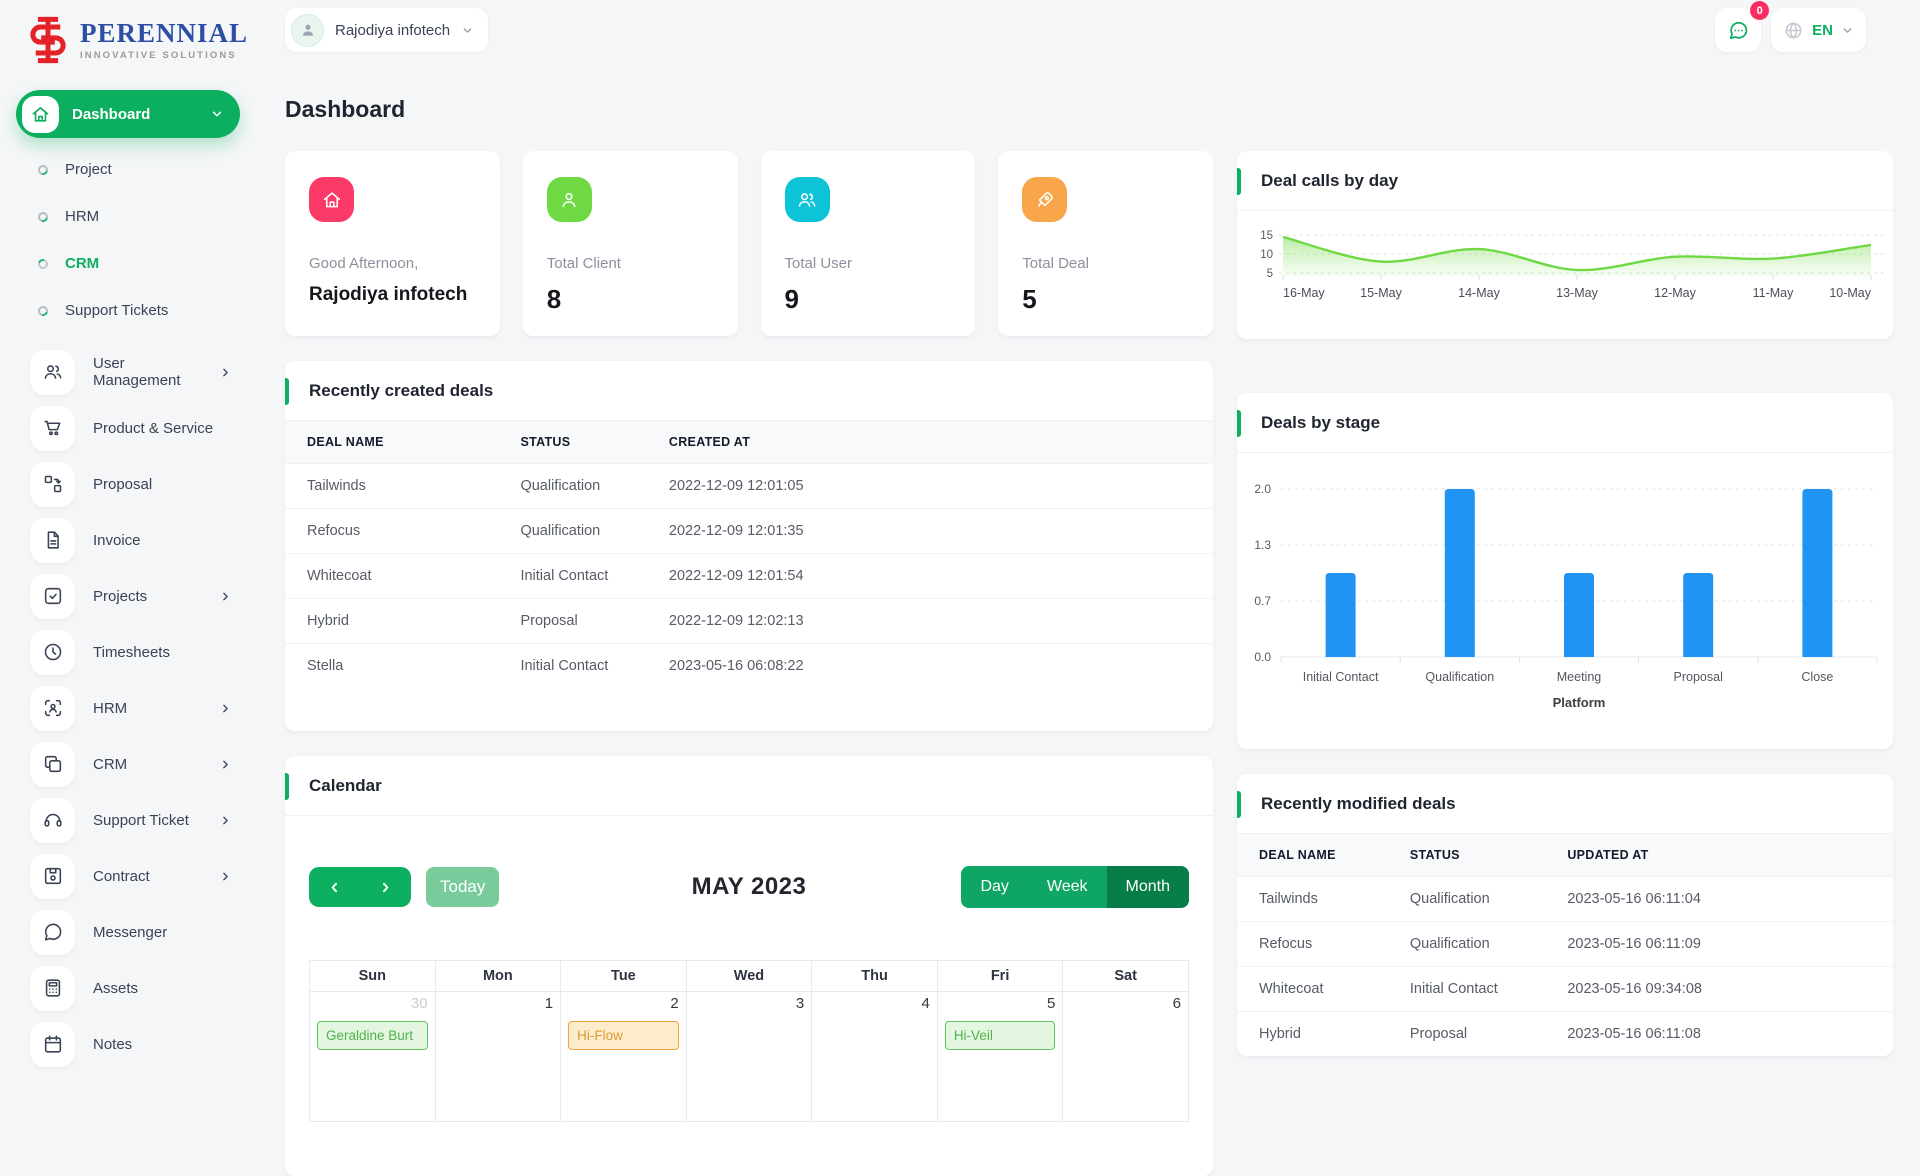 The image size is (1920, 1176). What do you see at coordinates (623, 1035) in the screenshot?
I see `calendar-event: Hi-Flow` at bounding box center [623, 1035].